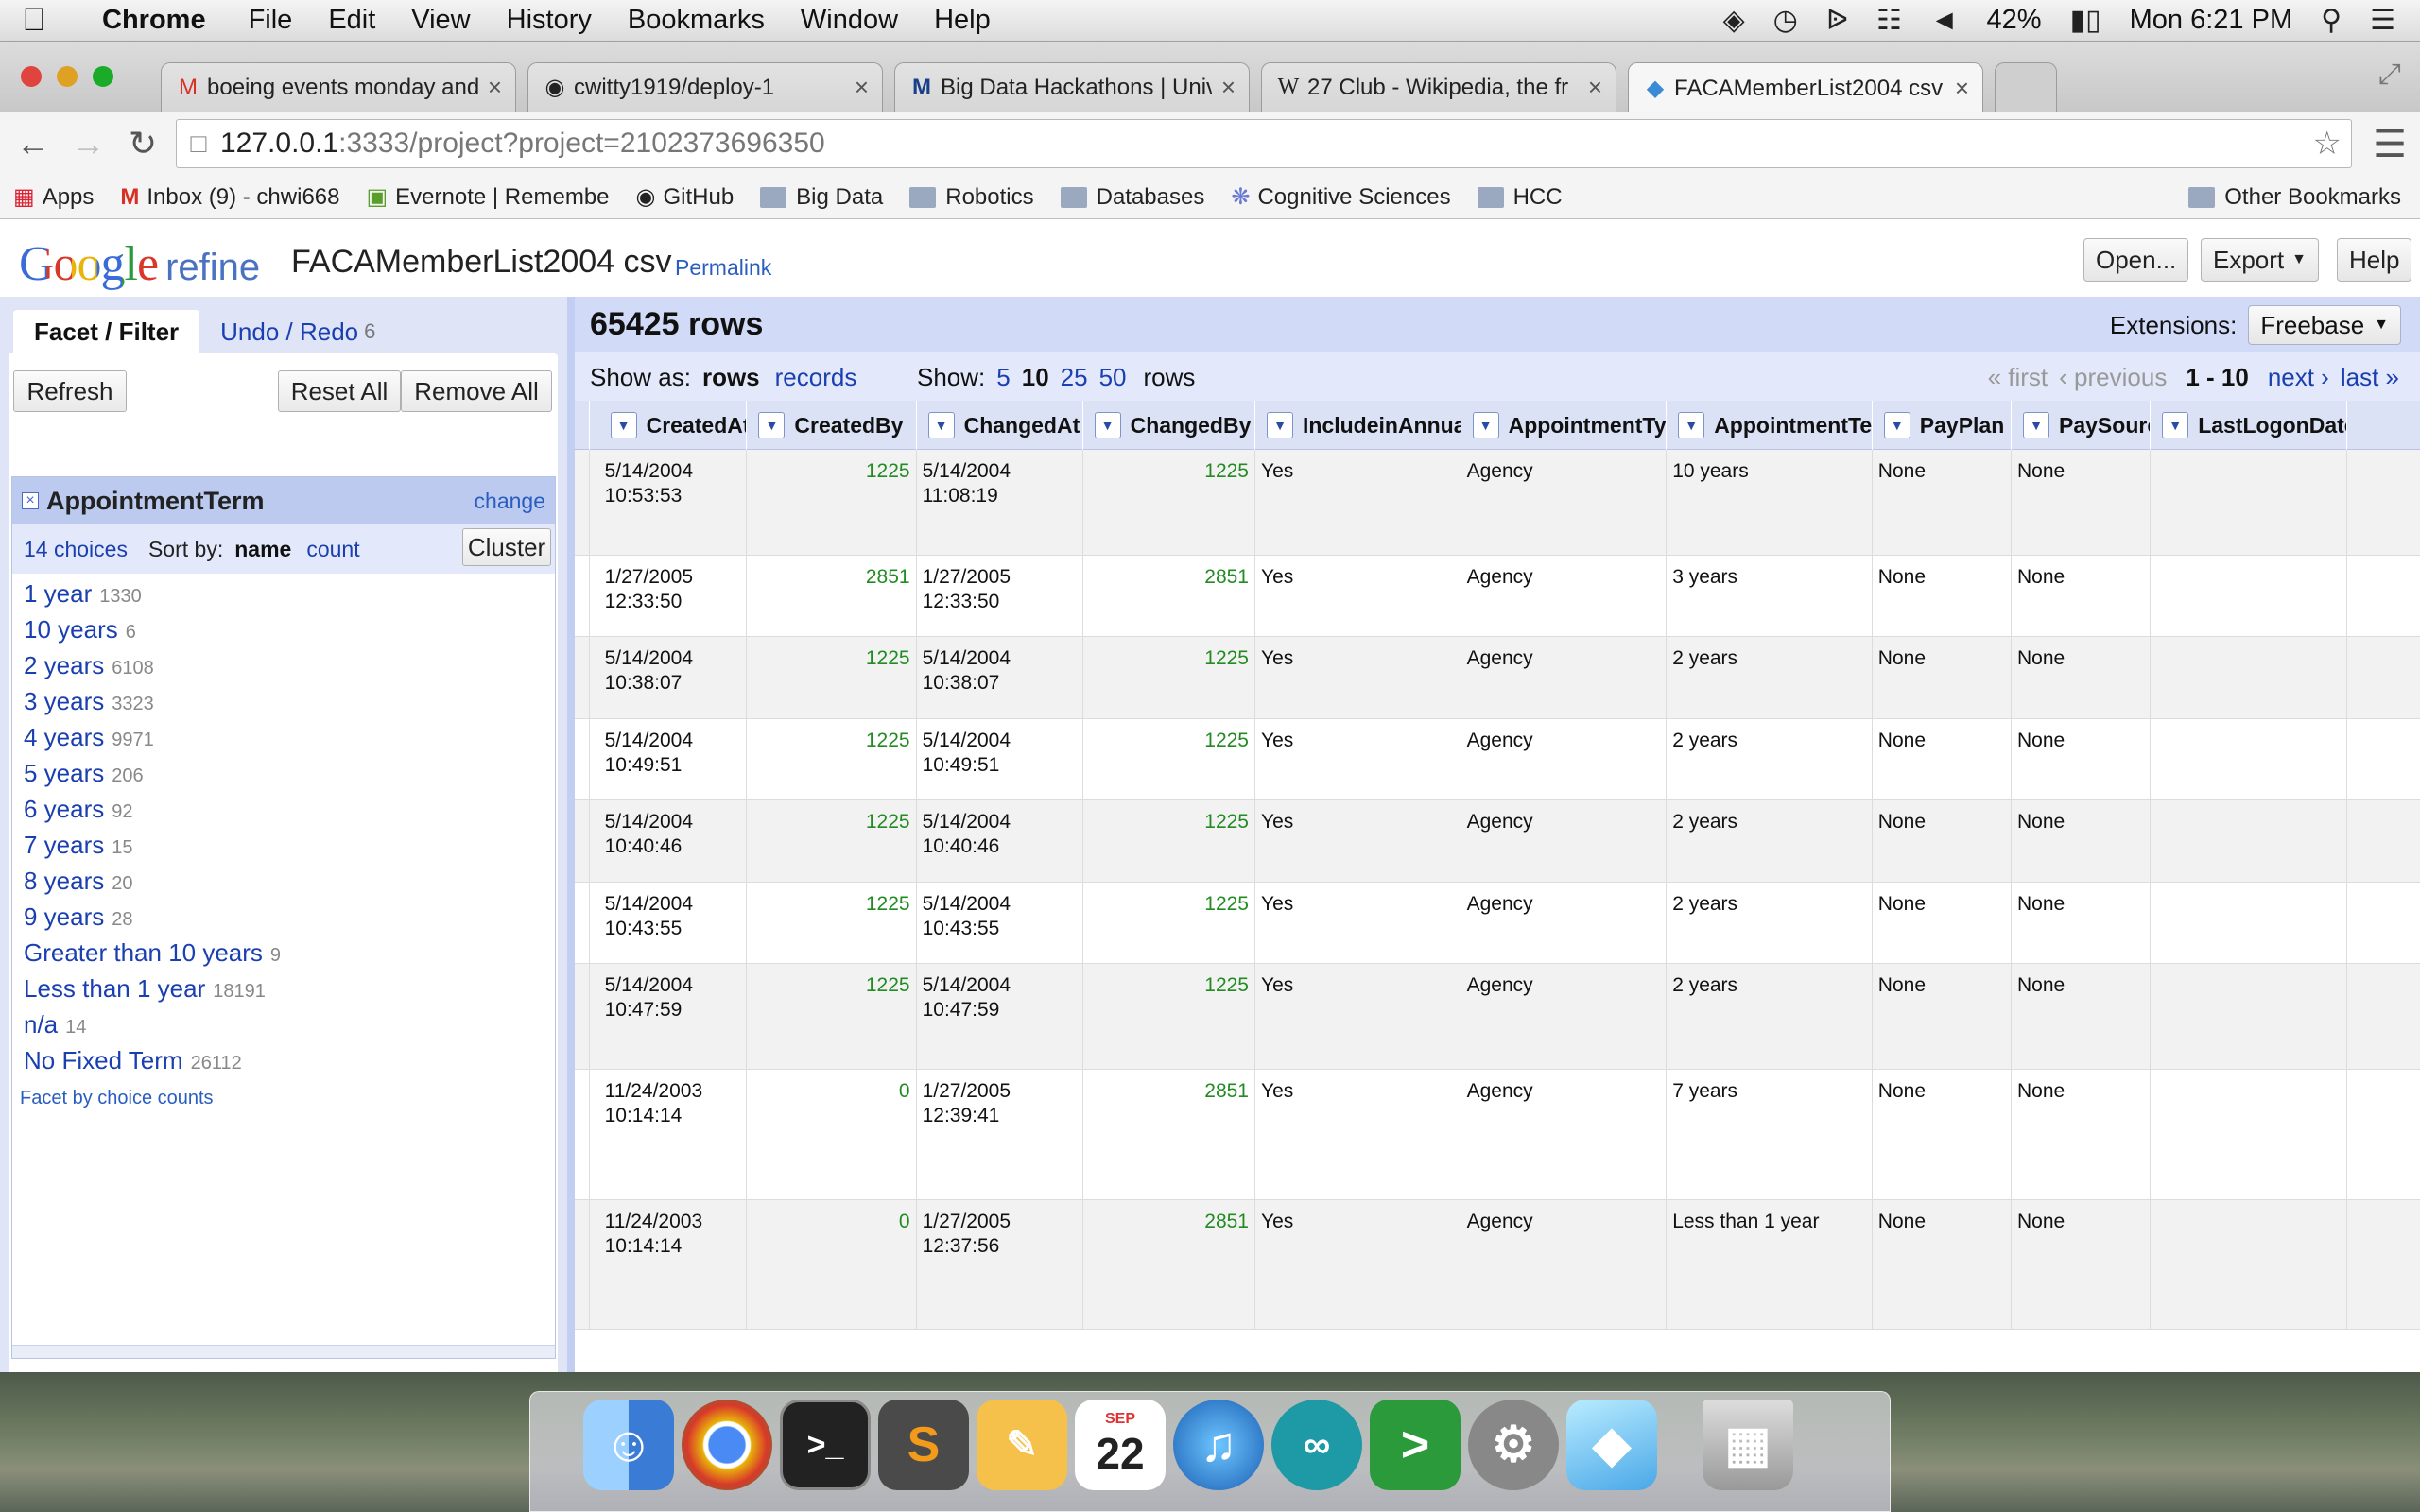 This screenshot has height=1512, width=2420. Describe the element at coordinates (696, 20) in the screenshot. I see `menu-bookmarks: Bookmarks` at that location.